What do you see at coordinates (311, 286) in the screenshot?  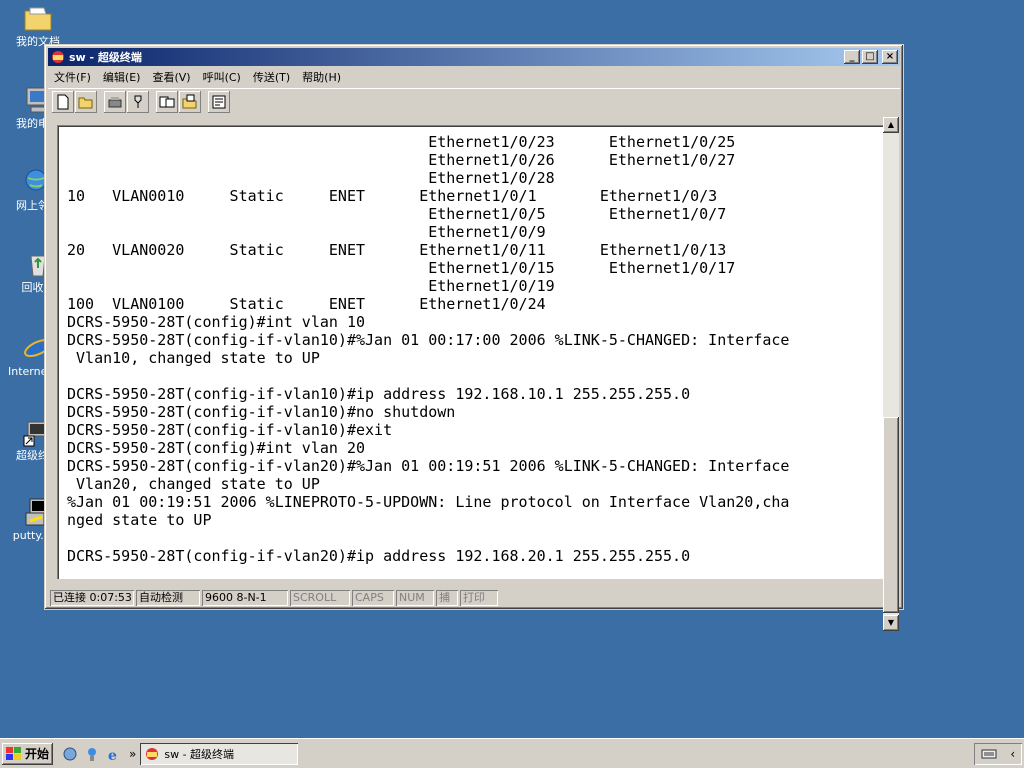 I see `terminal-line: Ethernet1/0/19` at bounding box center [311, 286].